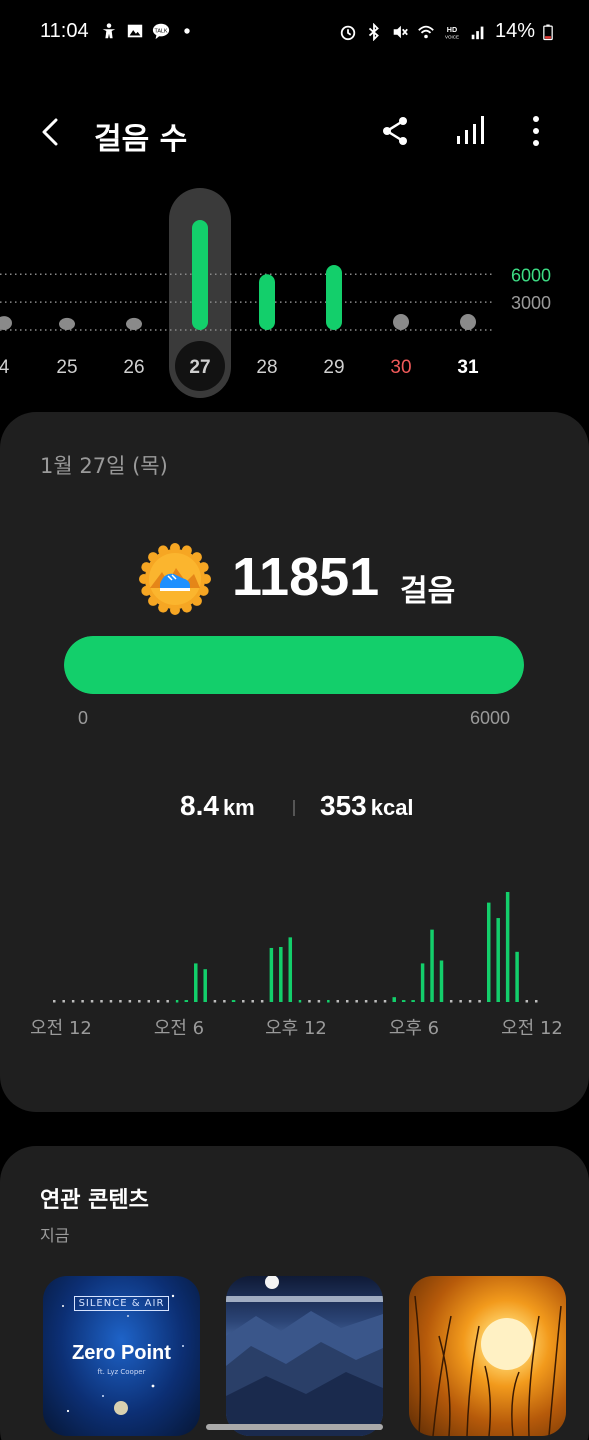 Image resolution: width=589 pixels, height=1440 pixels. I want to click on week-day-label-28: 28, so click(266, 367).